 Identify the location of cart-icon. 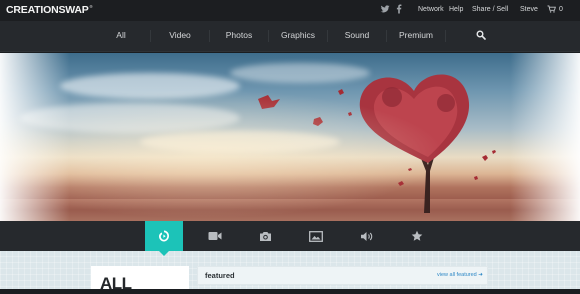
(551, 9).